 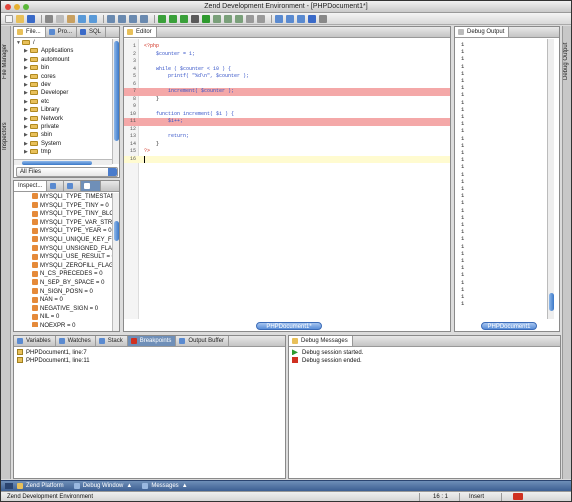 I want to click on breakpoint-row: PHPDocument1, line:11, so click(x=53, y=361).